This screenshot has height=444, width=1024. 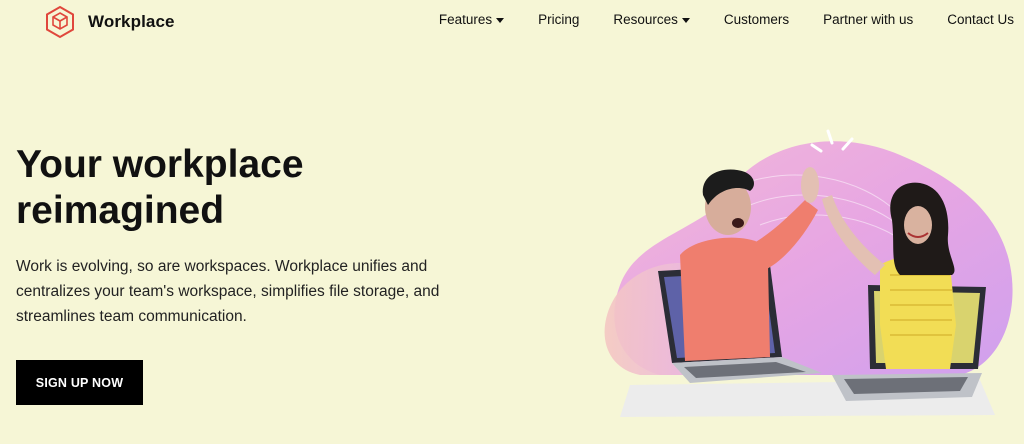 I want to click on nav-item-resources: Resources, so click(x=651, y=19).